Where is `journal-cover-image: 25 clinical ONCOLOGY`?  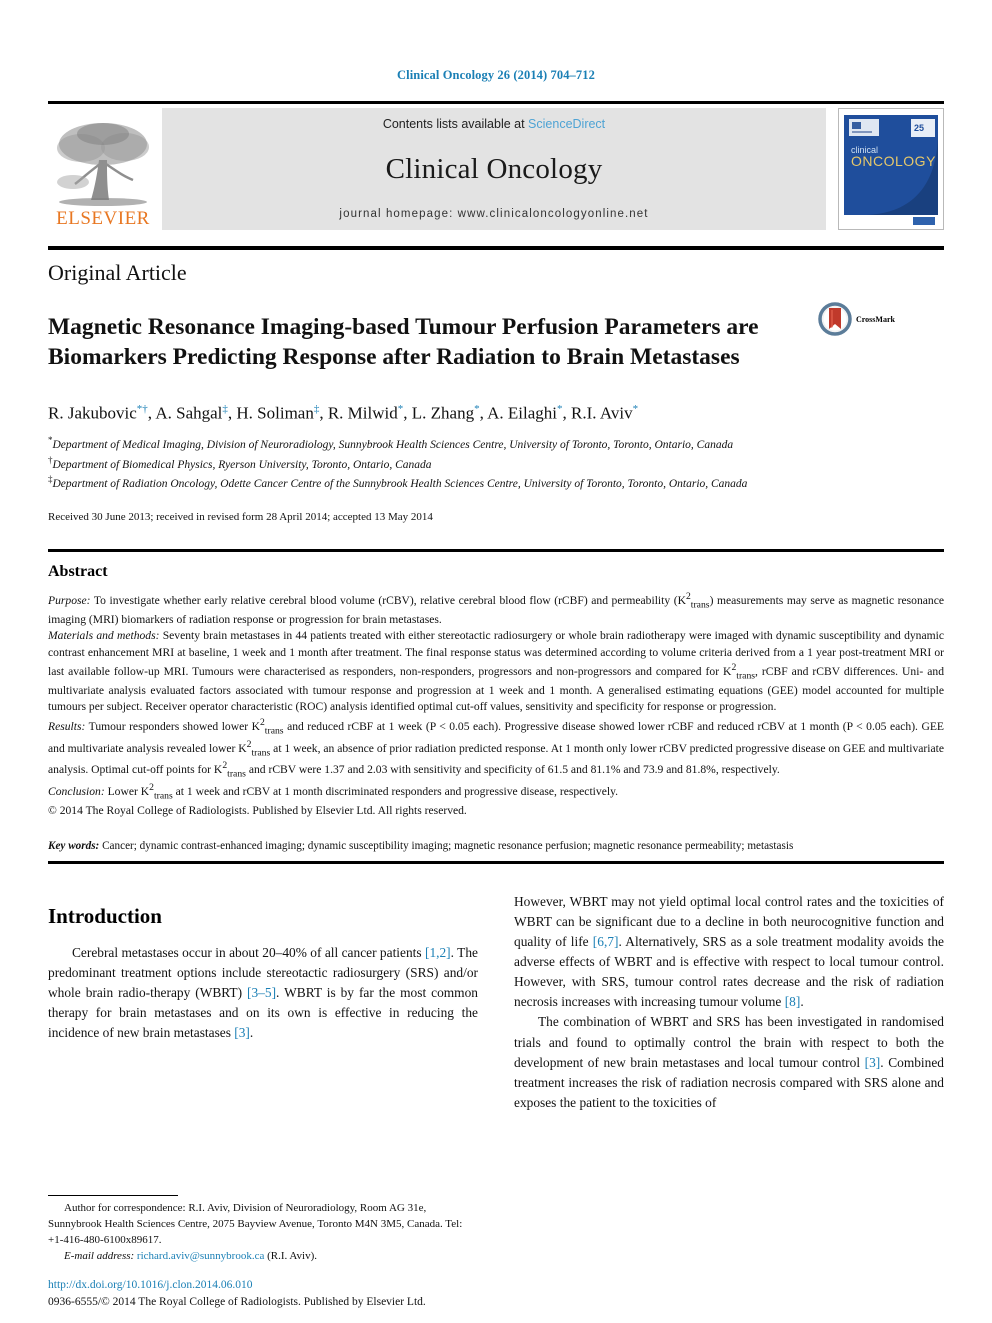
journal-cover-image: 25 clinical ONCOLOGY is located at coordinates (891, 169).